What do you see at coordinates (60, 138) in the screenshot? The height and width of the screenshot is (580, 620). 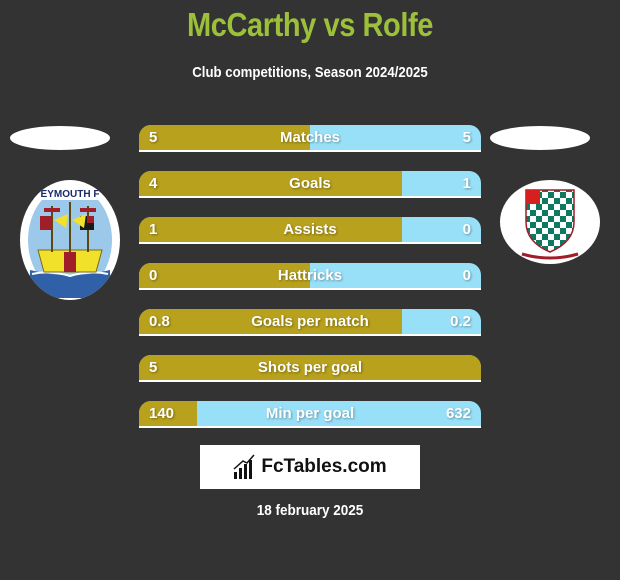 I see `left-player-oval` at bounding box center [60, 138].